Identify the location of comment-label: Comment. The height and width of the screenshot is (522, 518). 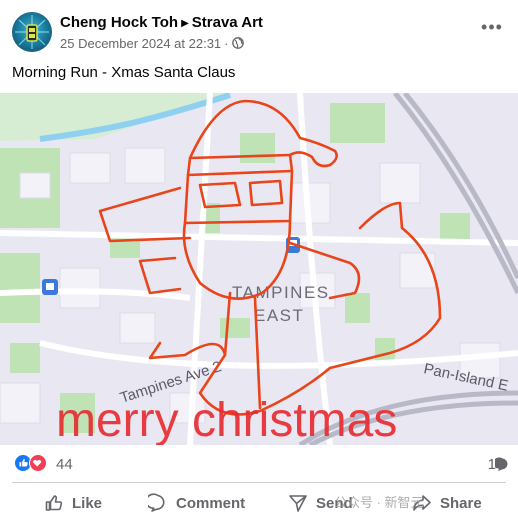
(211, 503).